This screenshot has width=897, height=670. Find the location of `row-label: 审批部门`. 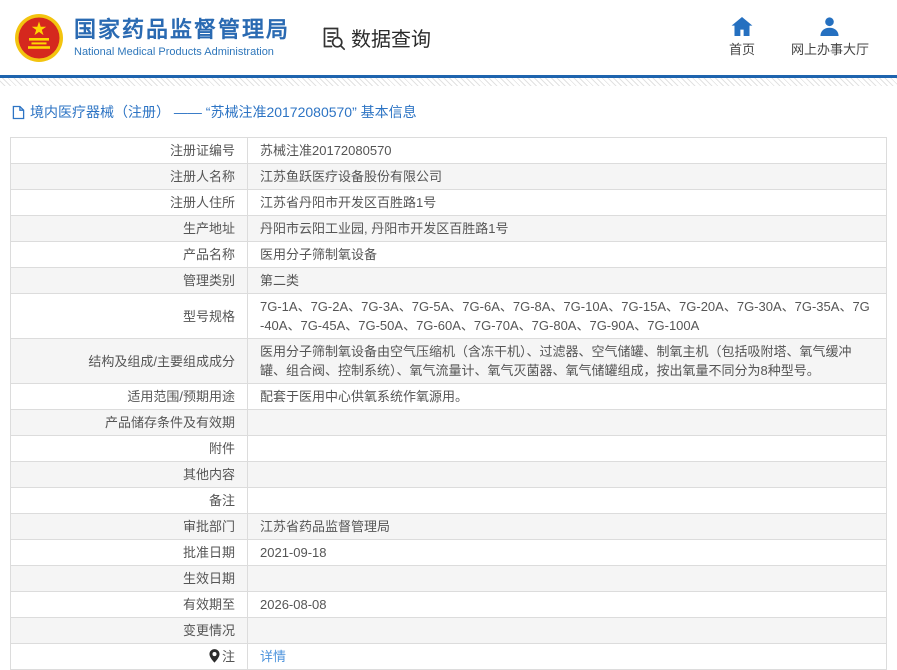

row-label: 审批部门 is located at coordinates (129, 526).